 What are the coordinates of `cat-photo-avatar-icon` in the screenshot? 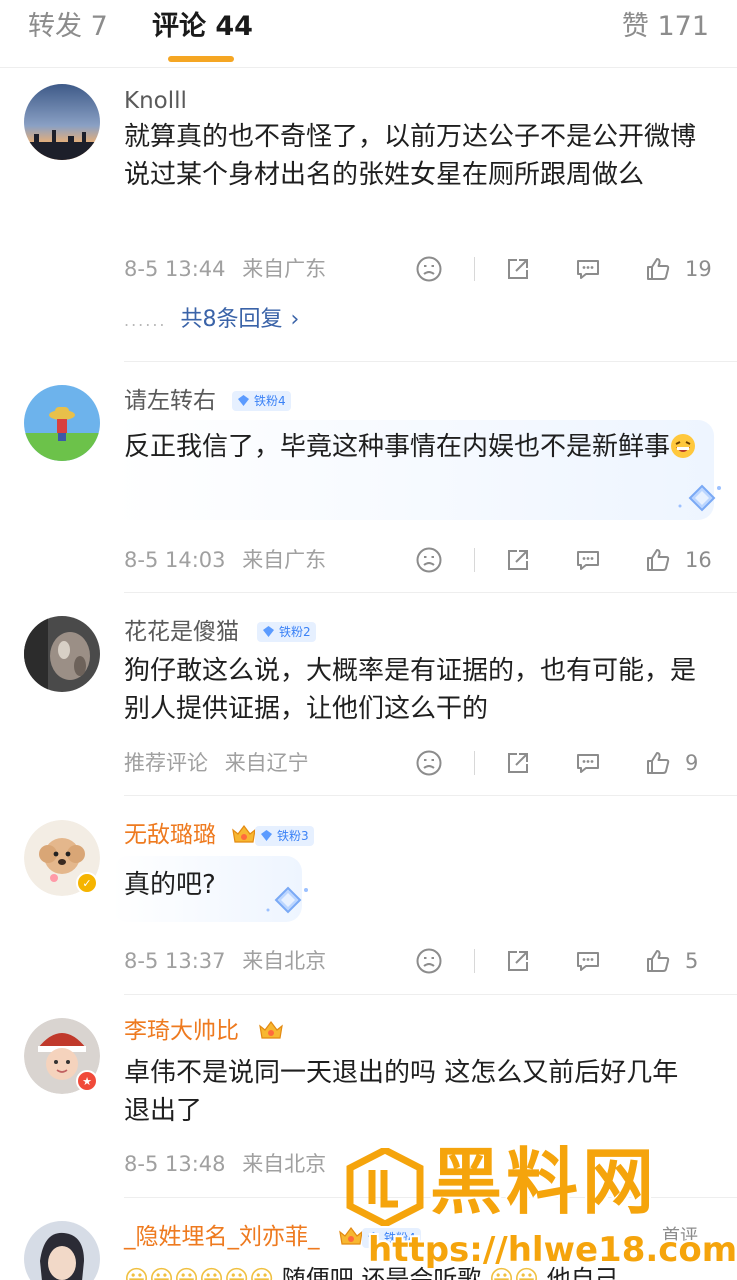 It's located at (62, 654).